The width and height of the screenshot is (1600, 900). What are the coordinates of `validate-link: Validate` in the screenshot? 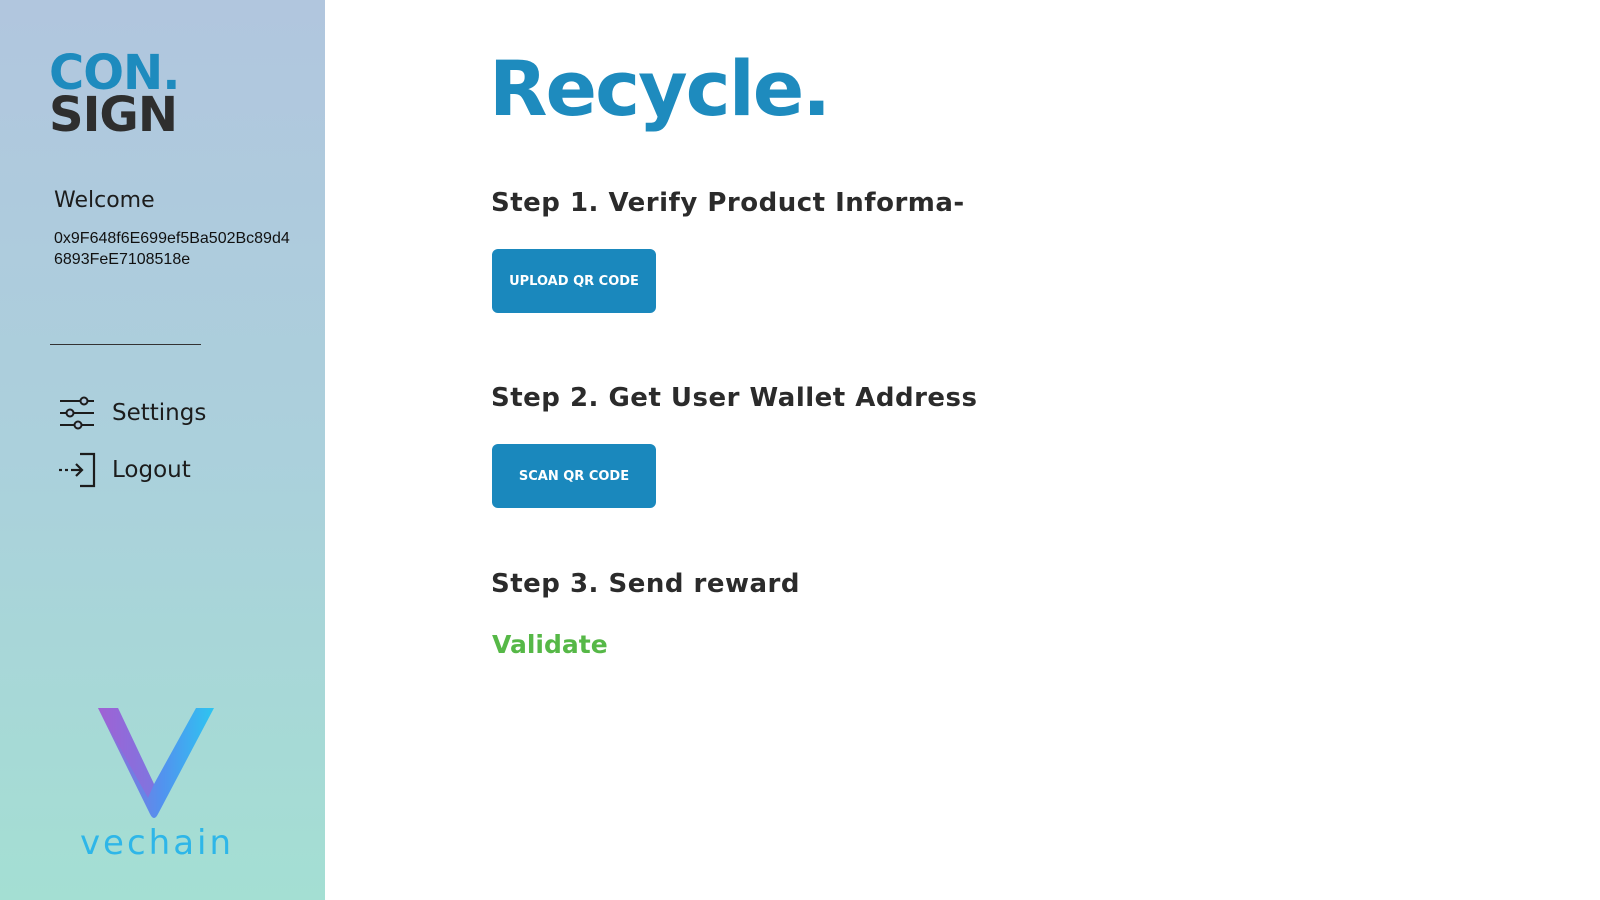 It's located at (550, 644).